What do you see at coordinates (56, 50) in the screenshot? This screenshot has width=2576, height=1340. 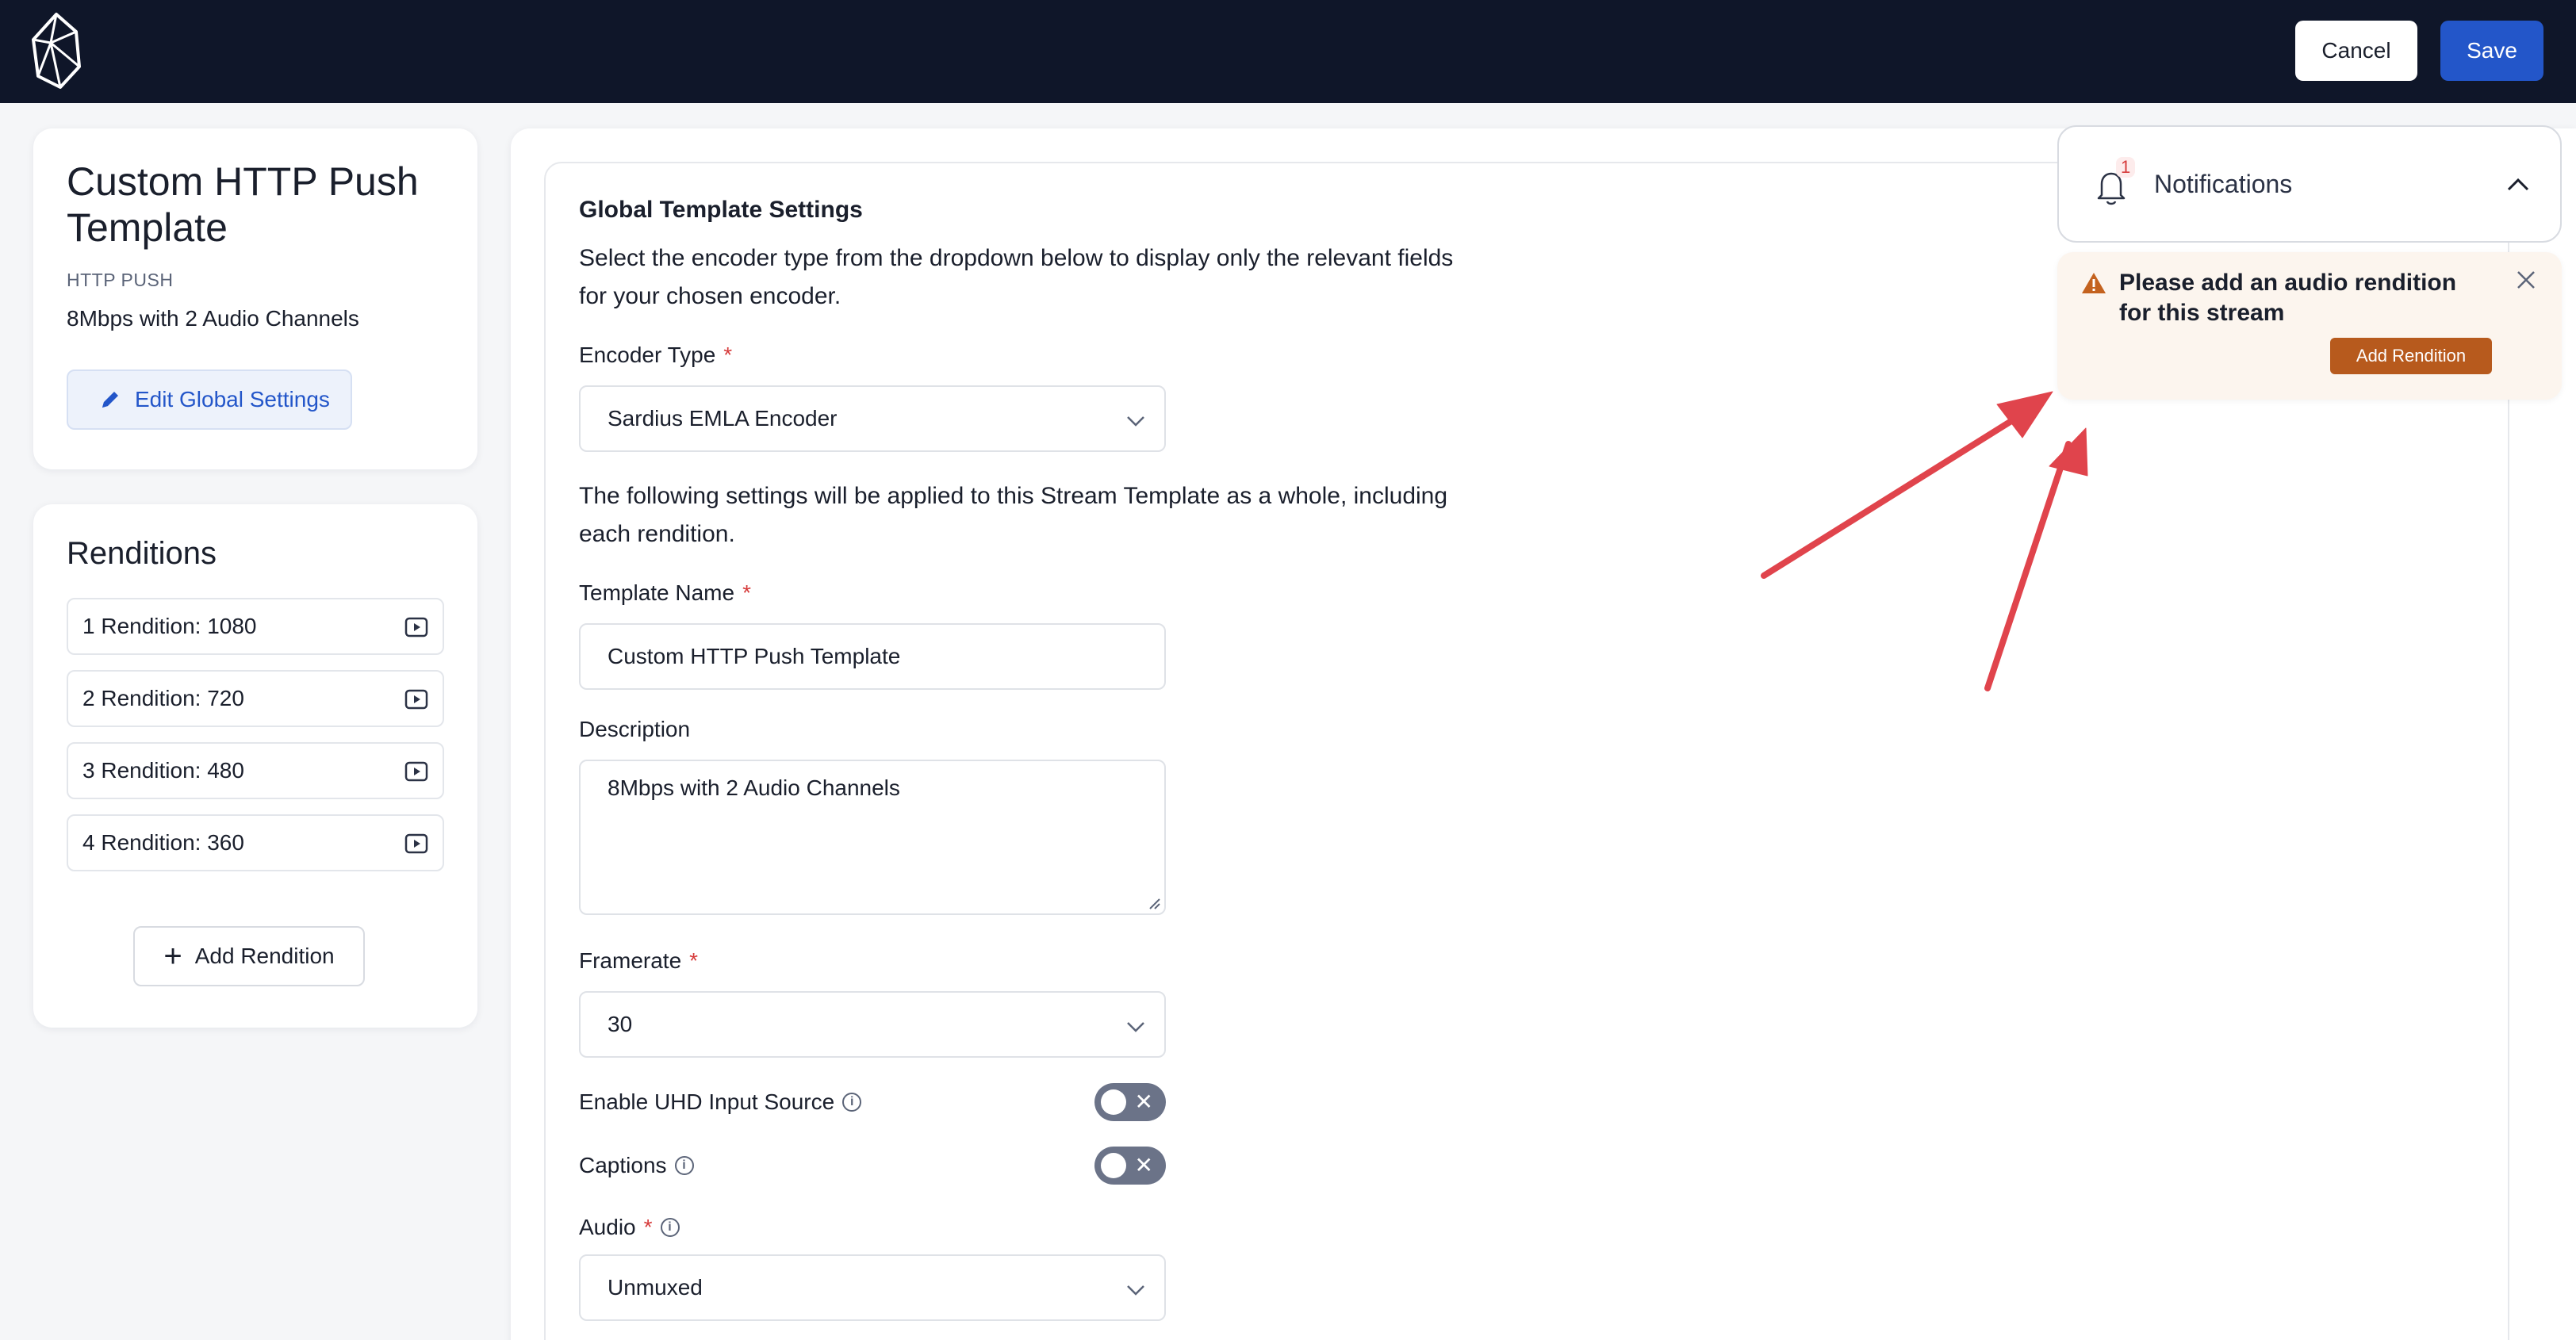 I see `crystal-logo-icon` at bounding box center [56, 50].